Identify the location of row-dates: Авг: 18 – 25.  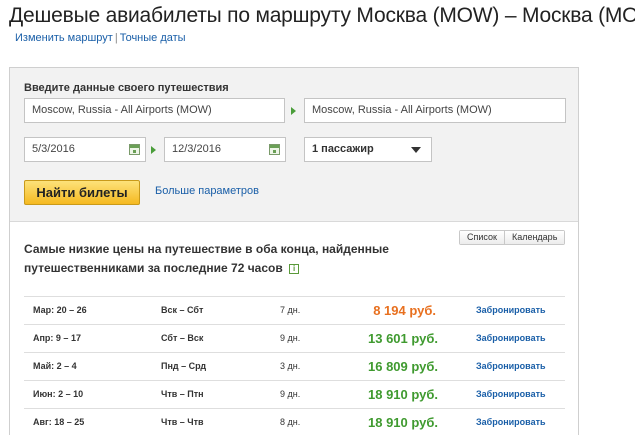
(59, 422).